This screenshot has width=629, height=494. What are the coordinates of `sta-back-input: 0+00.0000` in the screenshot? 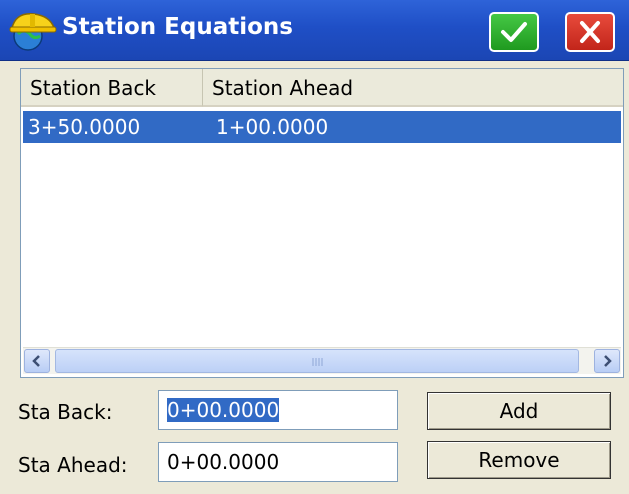 It's located at (278, 410).